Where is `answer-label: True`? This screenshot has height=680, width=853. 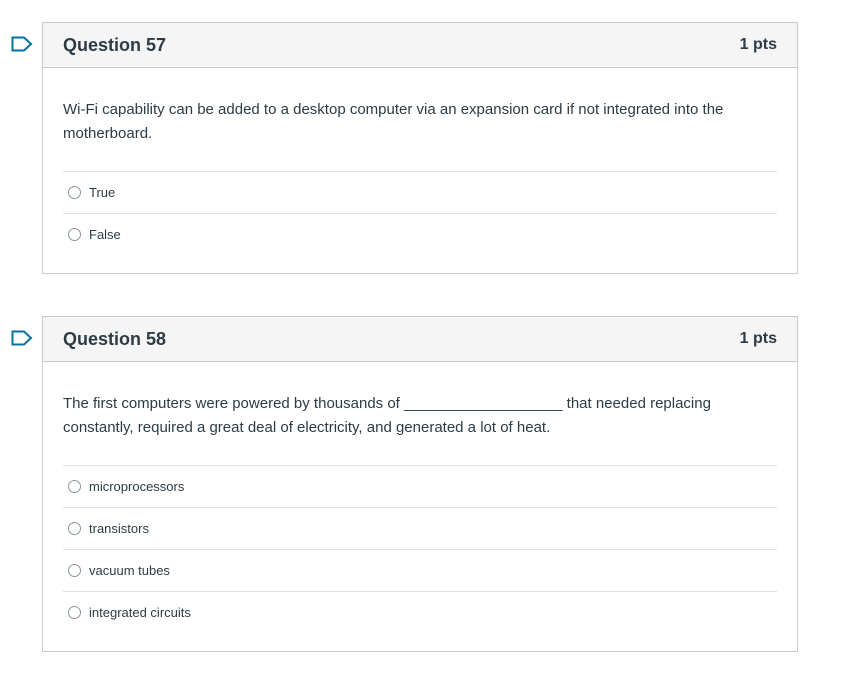
answer-label: True is located at coordinates (102, 192).